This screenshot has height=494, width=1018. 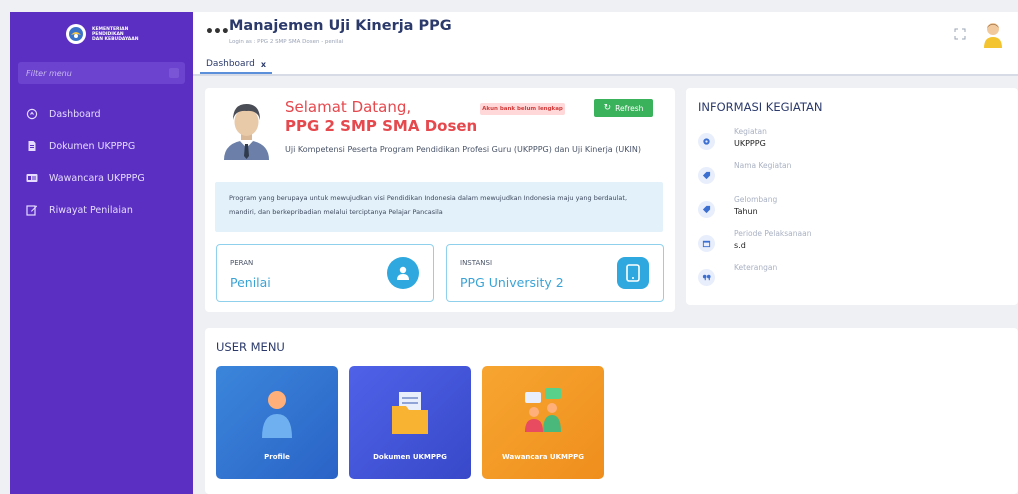 I want to click on filter-menu, so click(x=101, y=73).